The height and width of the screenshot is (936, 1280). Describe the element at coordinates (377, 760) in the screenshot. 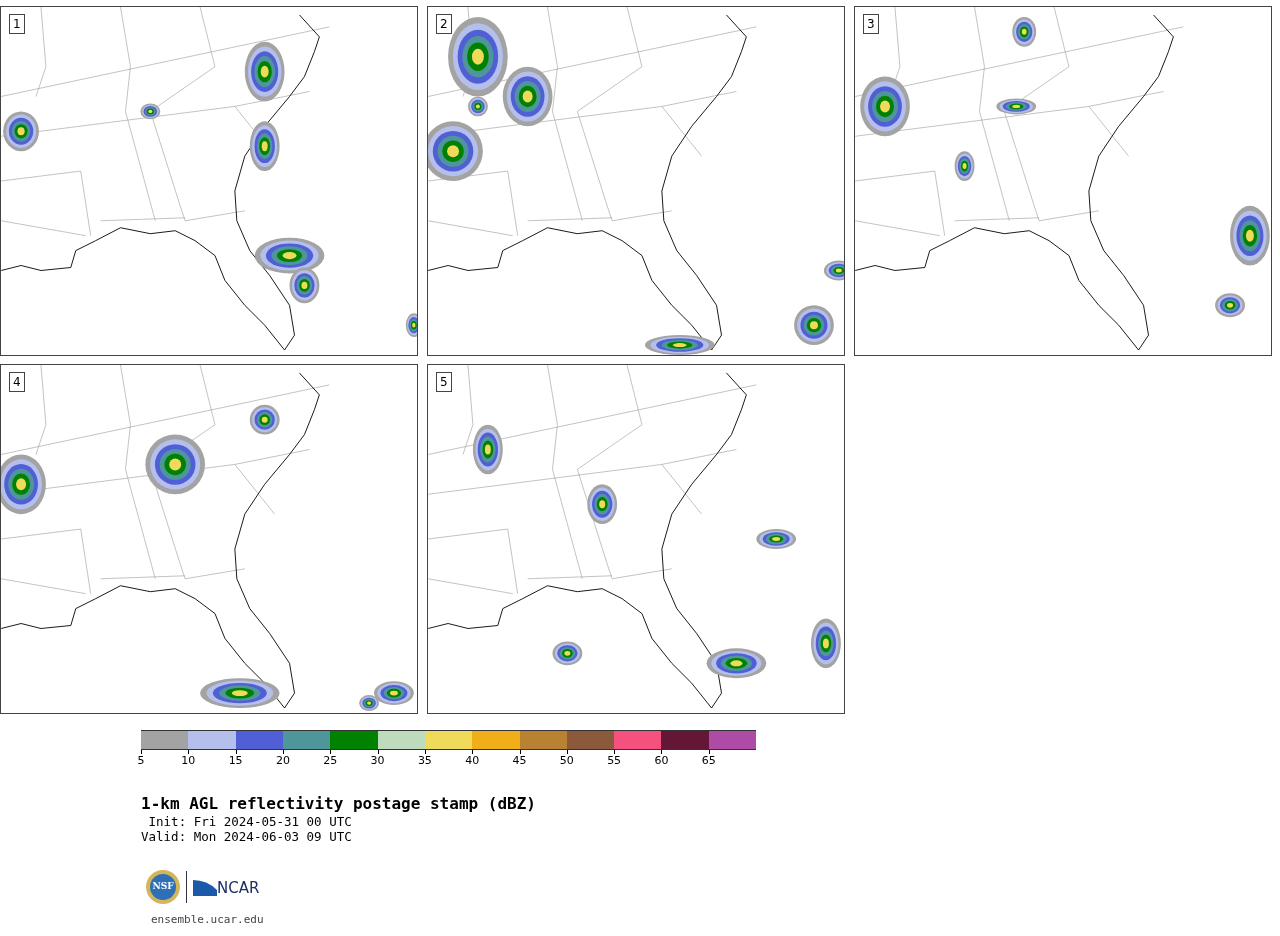

I see `tick-label: 30` at that location.